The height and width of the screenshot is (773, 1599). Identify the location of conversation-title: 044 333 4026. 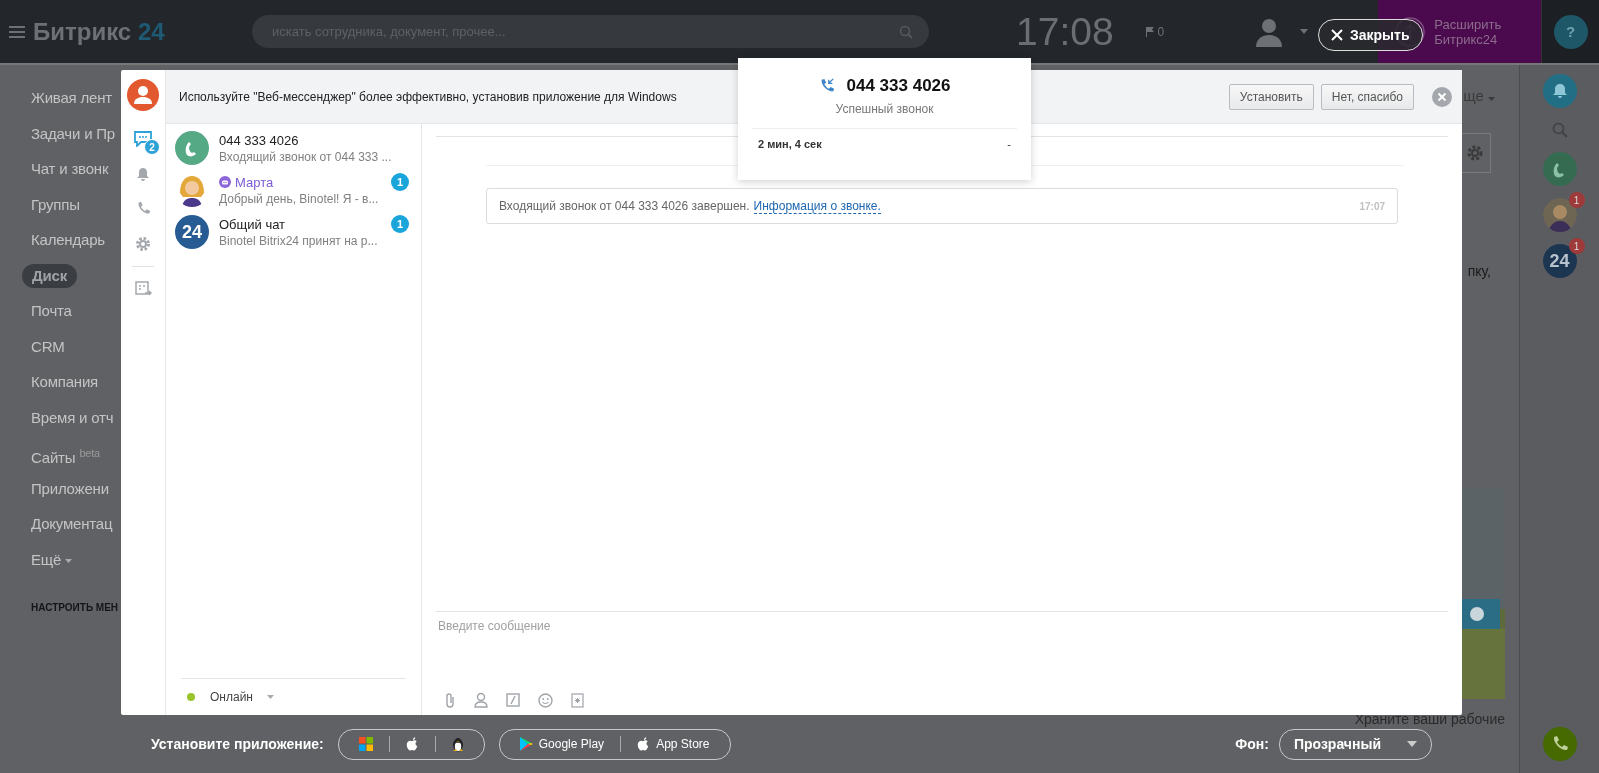
(259, 140).